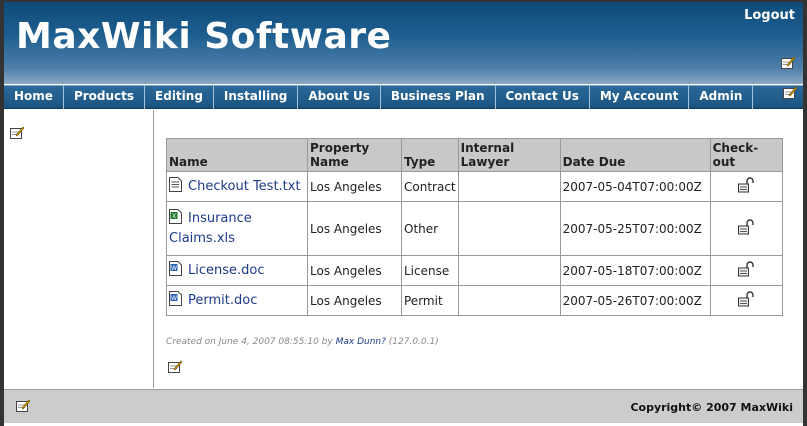 This screenshot has height=426, width=807. Describe the element at coordinates (509, 155) in the screenshot. I see `header-internal-lawyer: Internal Lawyer` at that location.